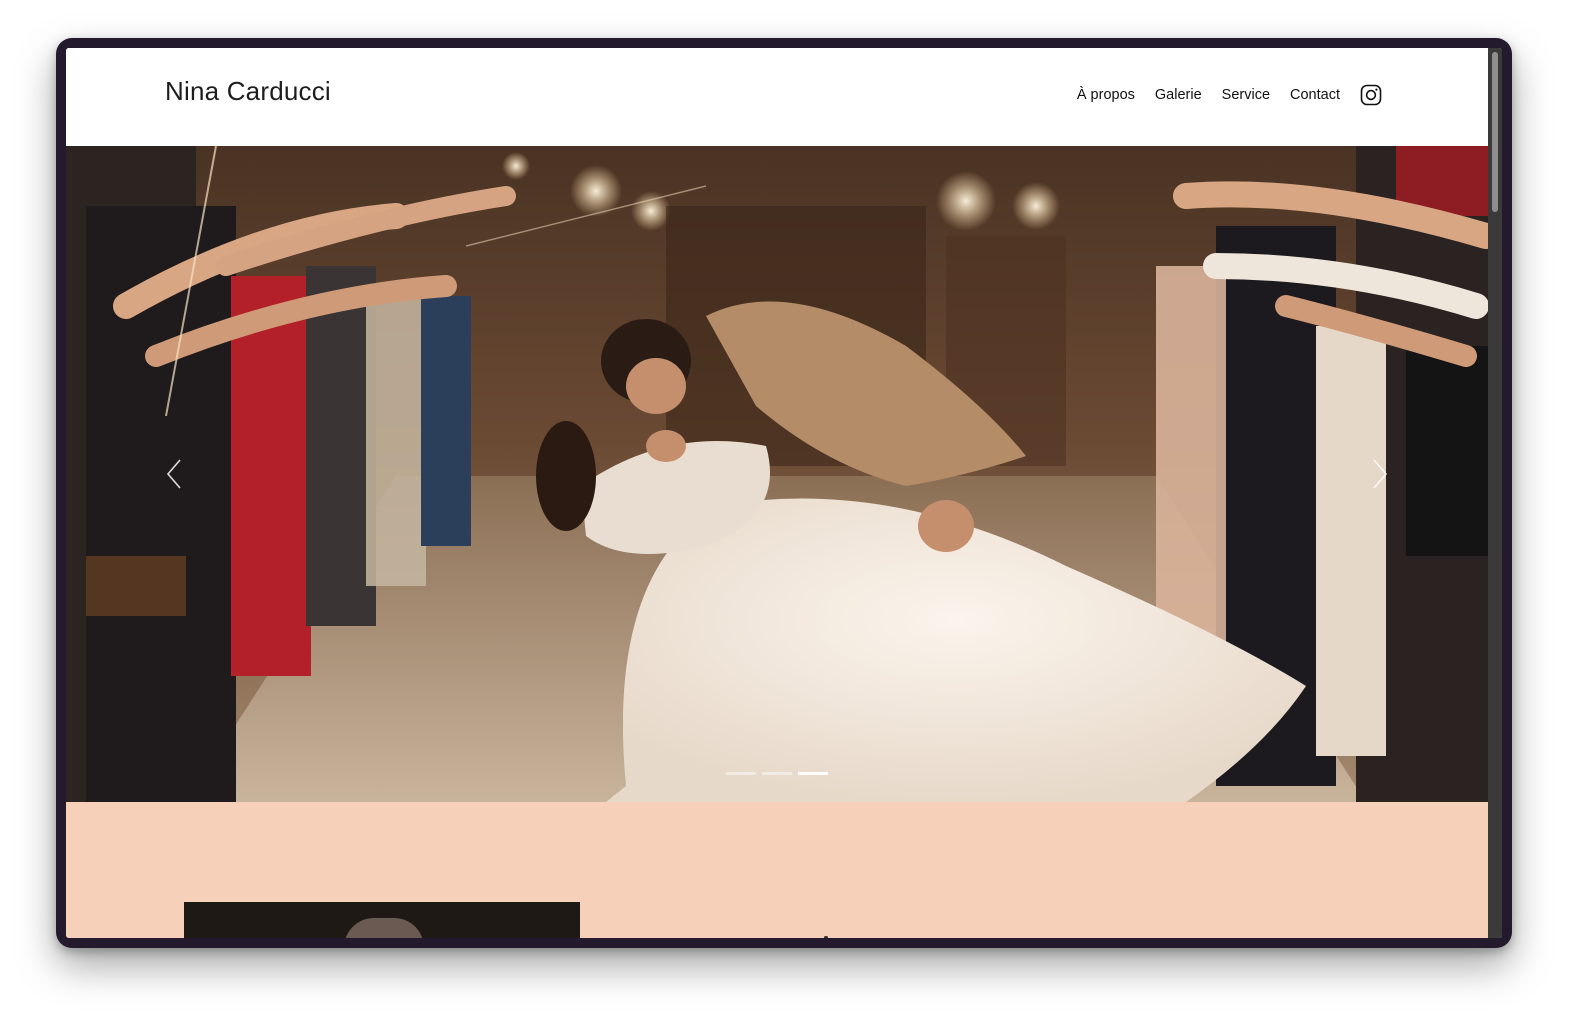 This screenshot has width=1582, height=1031. What do you see at coordinates (1106, 95) in the screenshot?
I see `nav-item-a-propos: À propos` at bounding box center [1106, 95].